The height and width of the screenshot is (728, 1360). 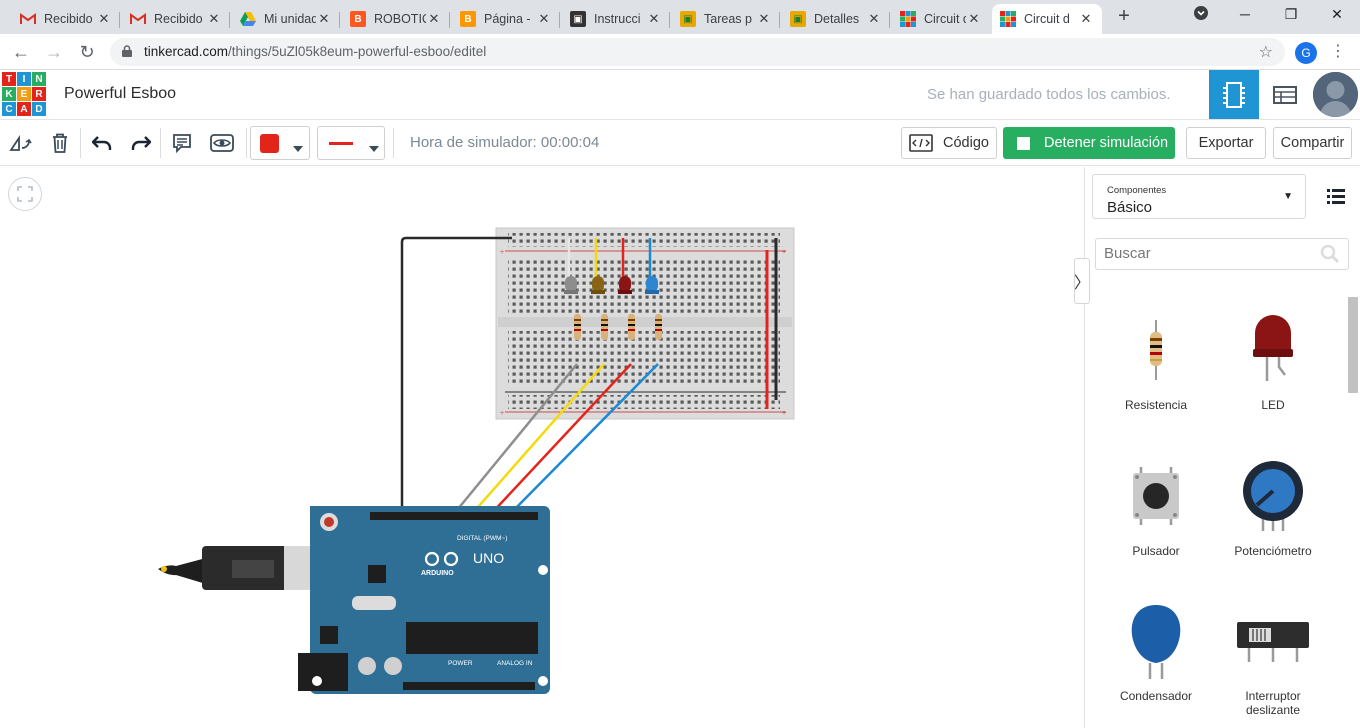 What do you see at coordinates (616, 19) in the screenshot?
I see `browser-tab: ▣ Instrucci ✕` at bounding box center [616, 19].